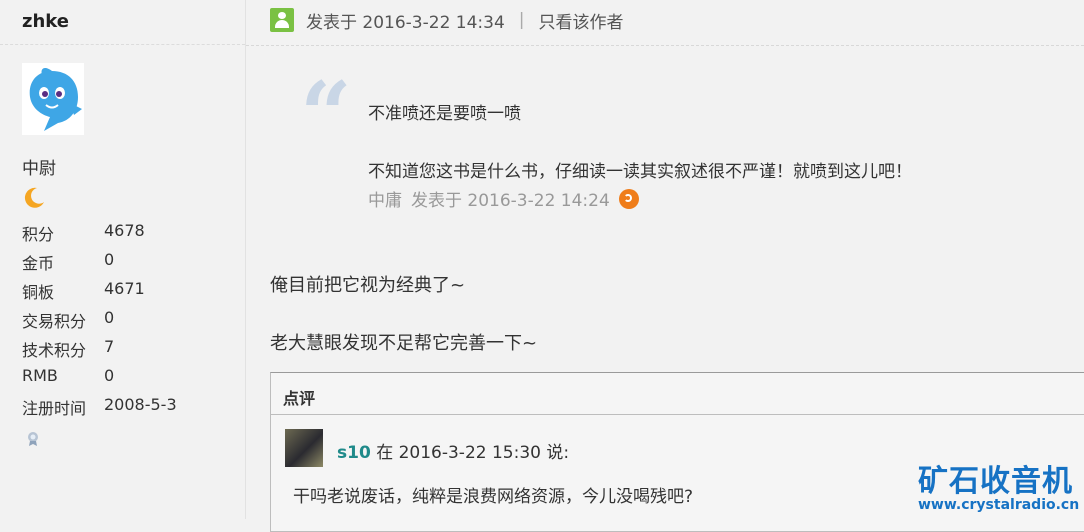 The height and width of the screenshot is (532, 1084). Describe the element at coordinates (282, 20) in the screenshot. I see `user-online-icon` at that location.